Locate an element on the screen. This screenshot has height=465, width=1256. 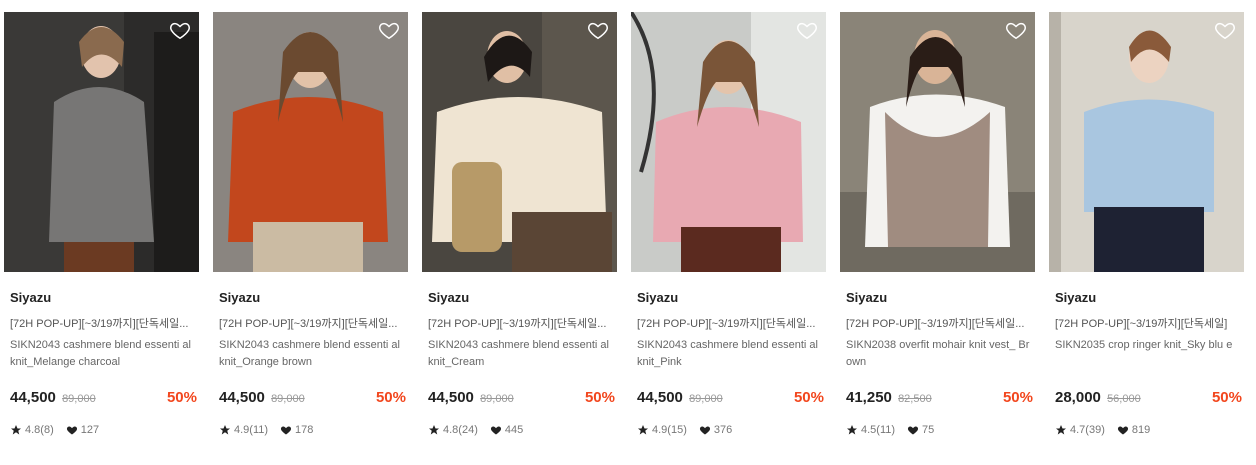
like-count: 445 is located at coordinates (514, 430).